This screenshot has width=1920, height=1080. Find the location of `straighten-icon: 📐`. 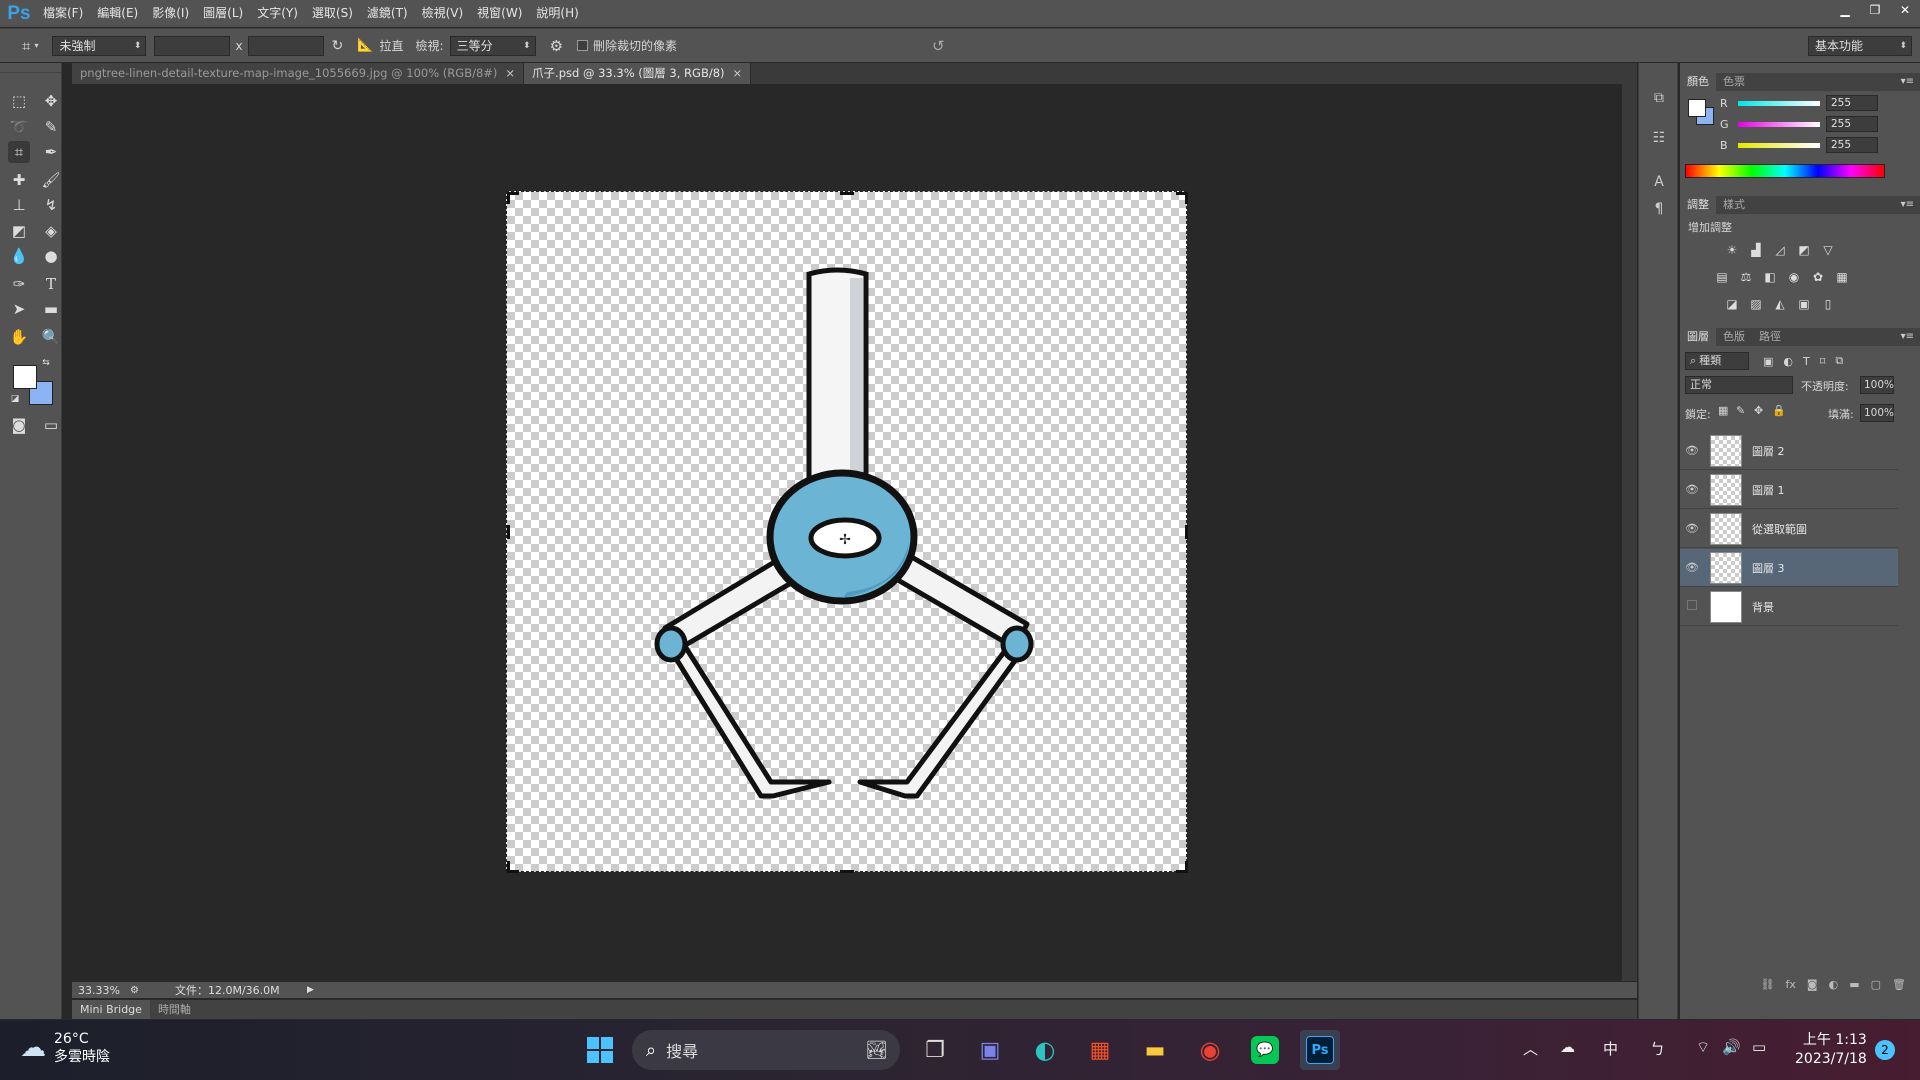

straighten-icon: 📐 is located at coordinates (365, 45).